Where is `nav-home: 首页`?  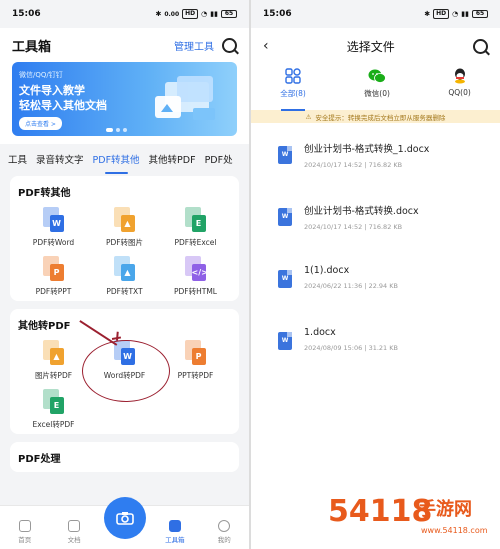 nav-home: 首页 is located at coordinates (25, 532).